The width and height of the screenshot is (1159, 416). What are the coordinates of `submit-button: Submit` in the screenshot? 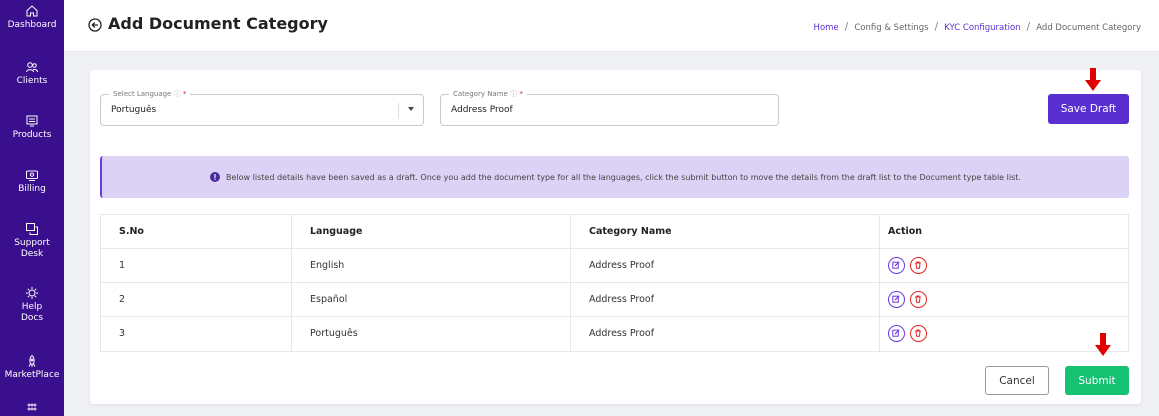 It's located at (1097, 380).